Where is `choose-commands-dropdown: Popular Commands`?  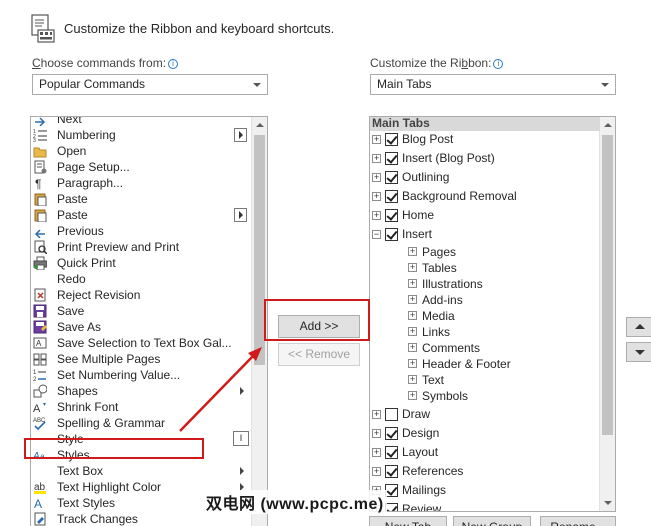 choose-commands-dropdown: Popular Commands is located at coordinates (150, 84).